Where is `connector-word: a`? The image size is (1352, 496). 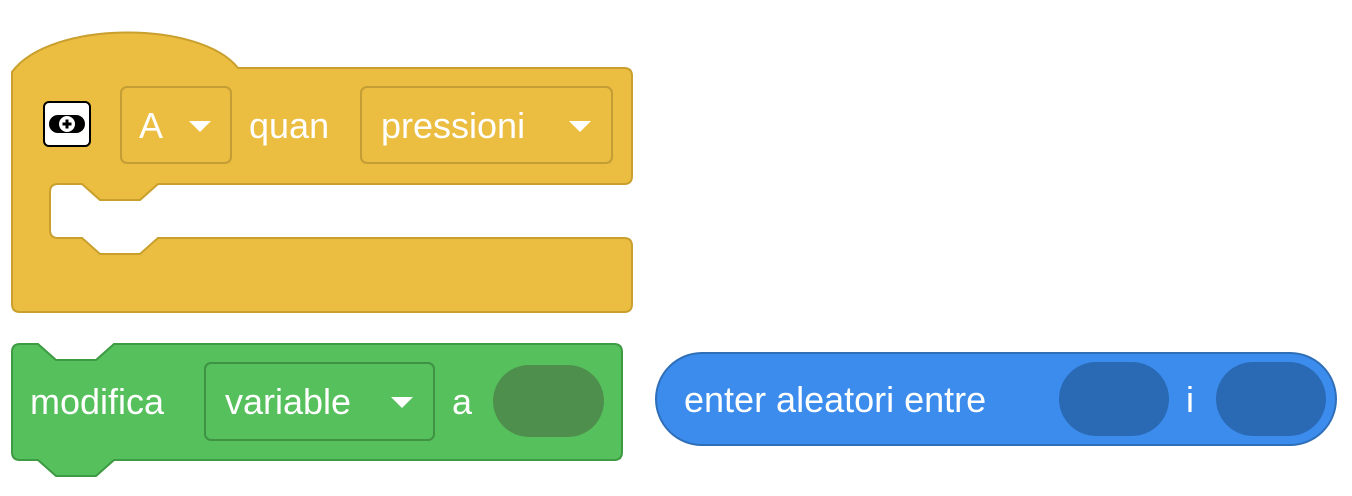 connector-word: a is located at coordinates (462, 401).